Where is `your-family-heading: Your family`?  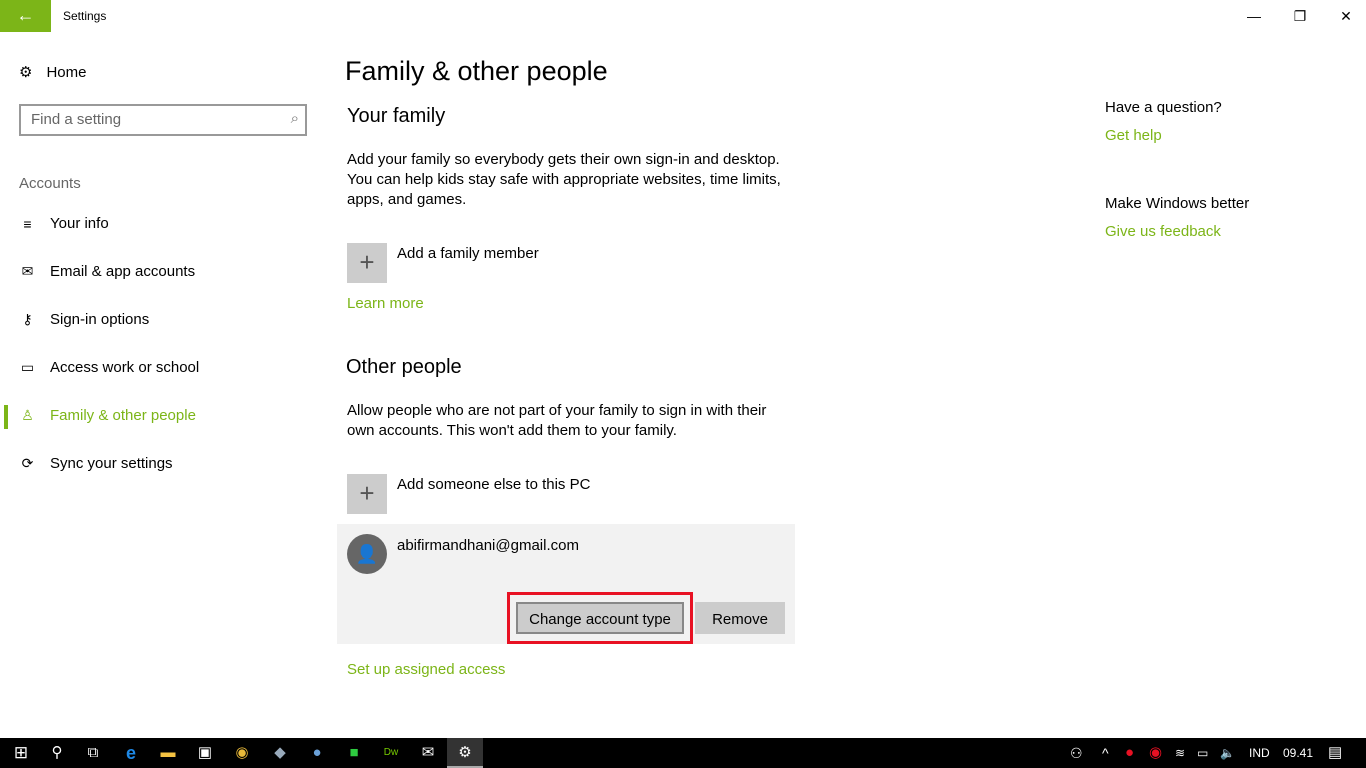 your-family-heading: Your family is located at coordinates (396, 116).